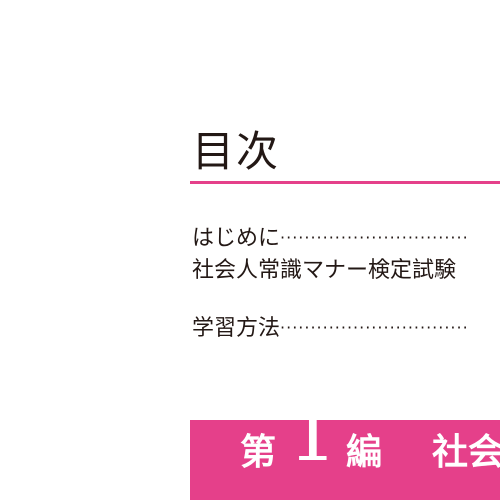  What do you see at coordinates (466, 452) in the screenshot?
I see `part-title: 社会` at bounding box center [466, 452].